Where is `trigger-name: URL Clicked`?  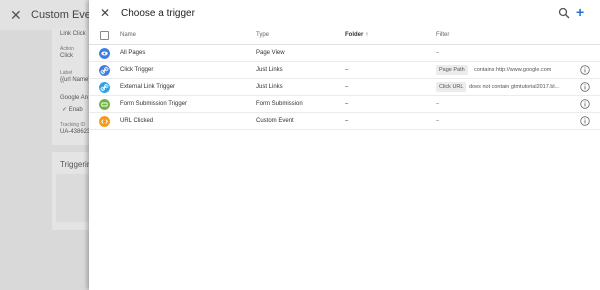 trigger-name: URL Clicked is located at coordinates (137, 121).